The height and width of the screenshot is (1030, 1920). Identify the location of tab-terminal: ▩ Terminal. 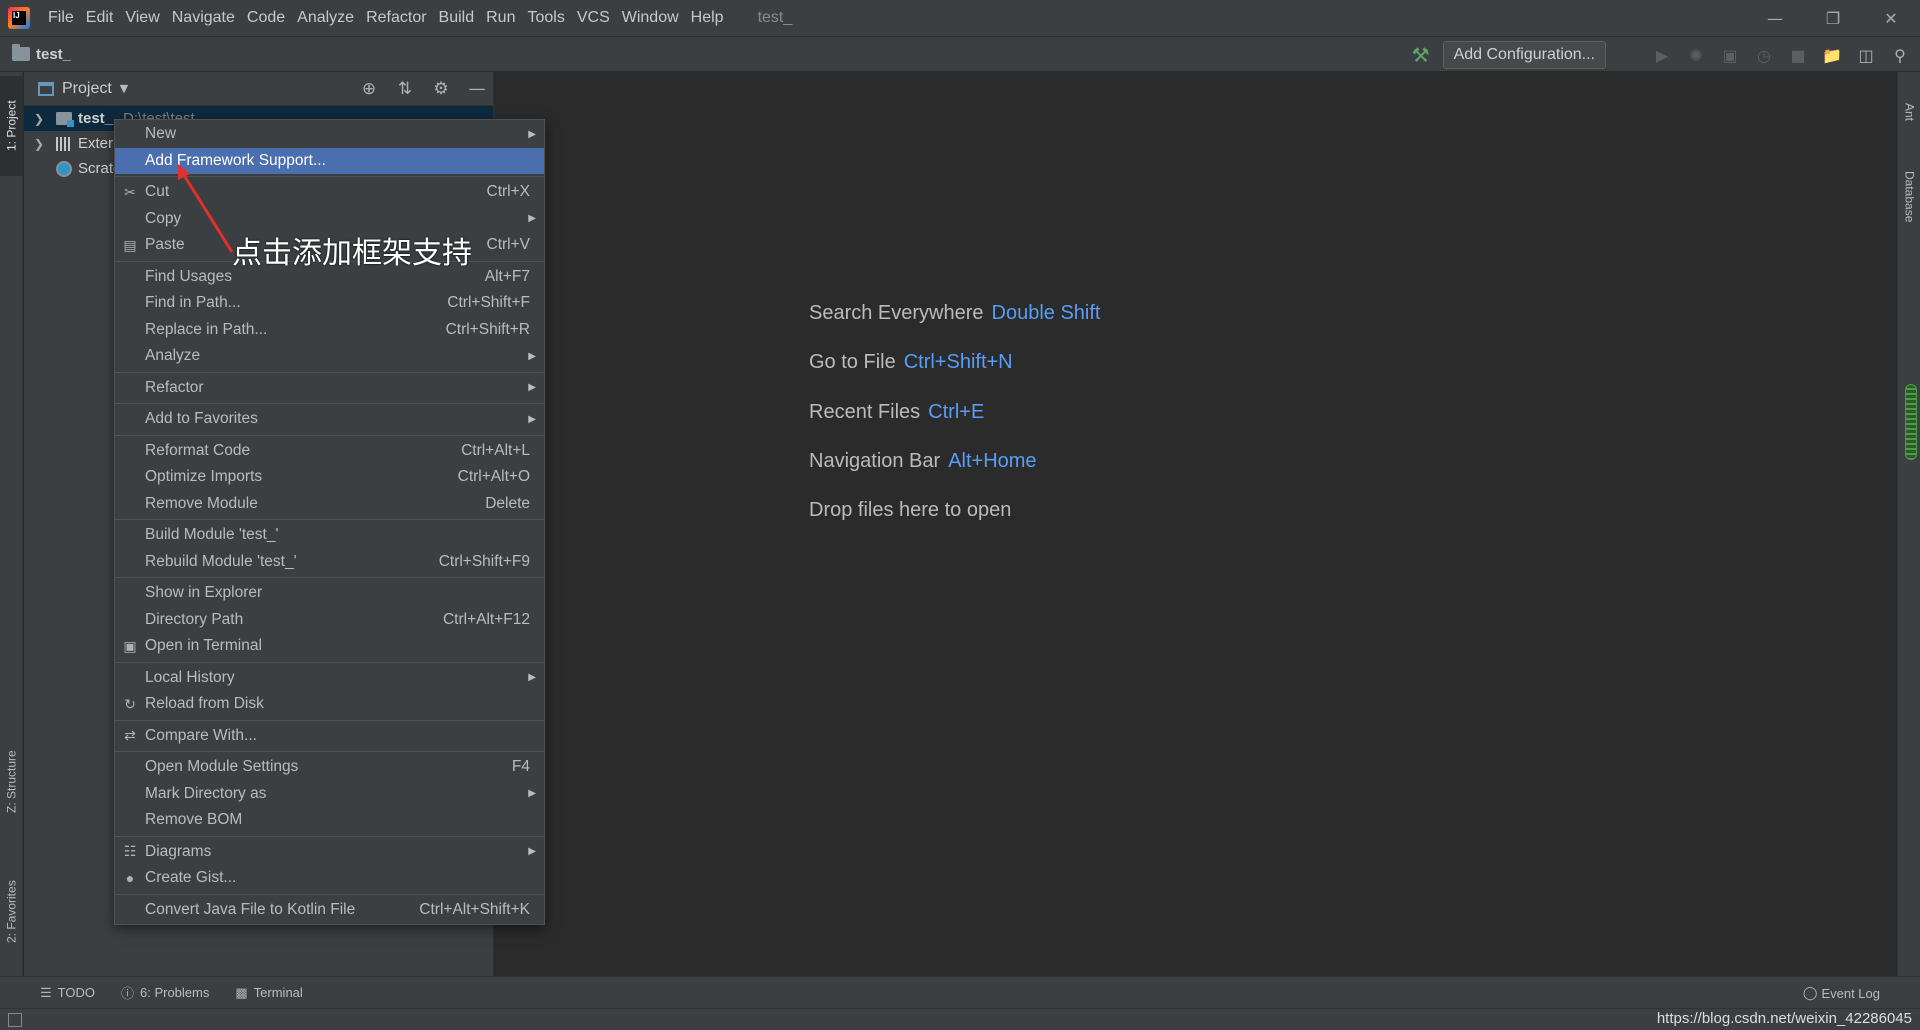
(268, 993).